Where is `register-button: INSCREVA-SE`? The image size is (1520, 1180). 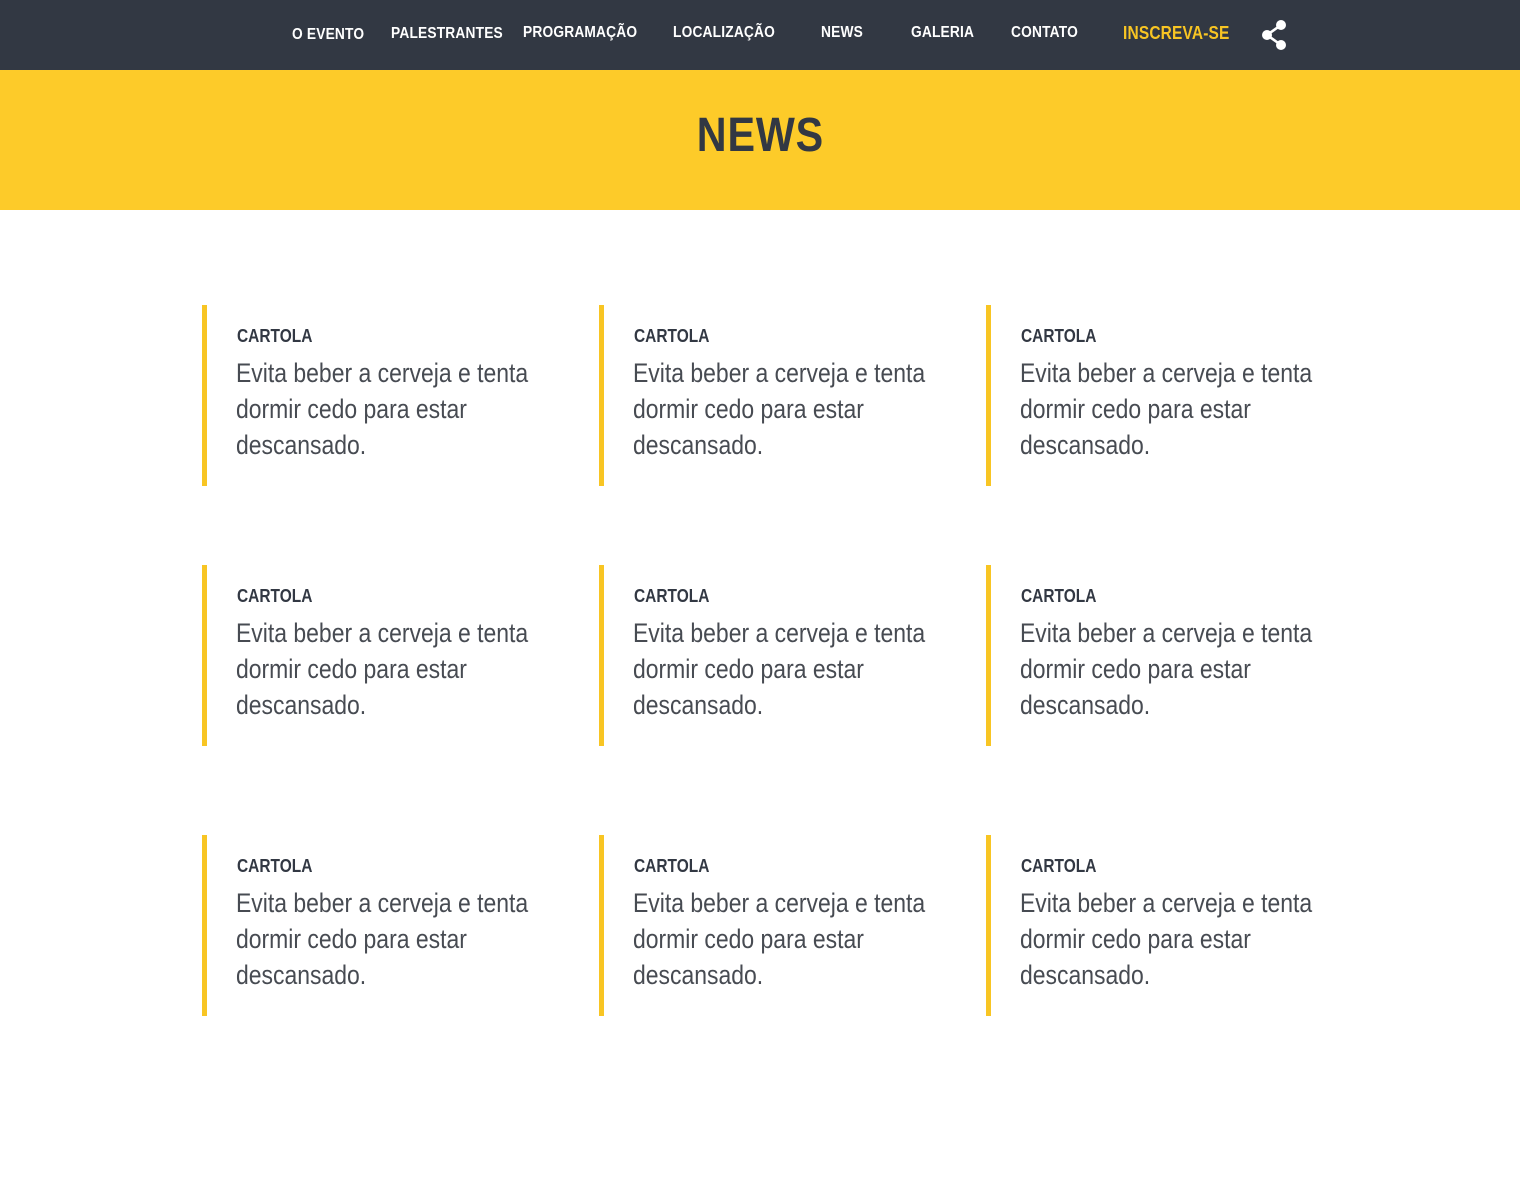 register-button: INSCREVA-SE is located at coordinates (1176, 33).